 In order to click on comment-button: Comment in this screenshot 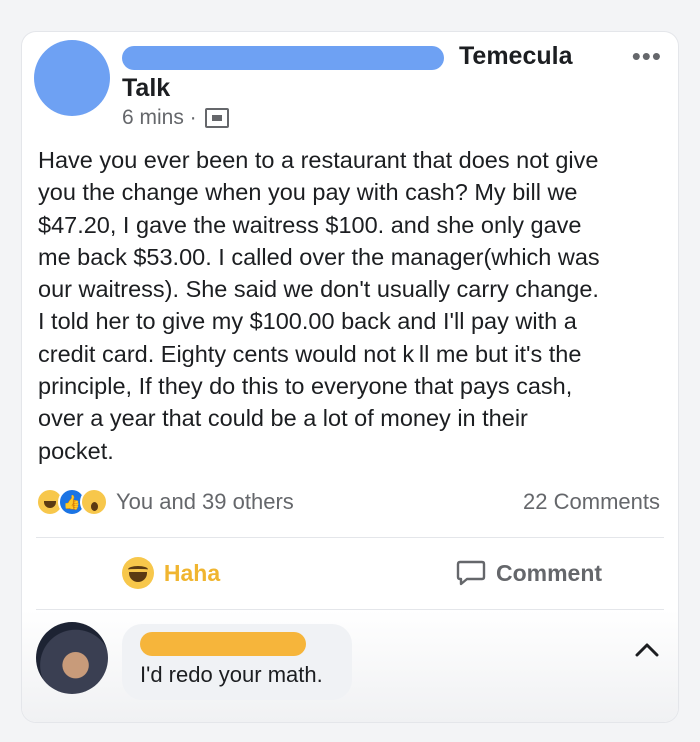, I will do `click(514, 573)`.